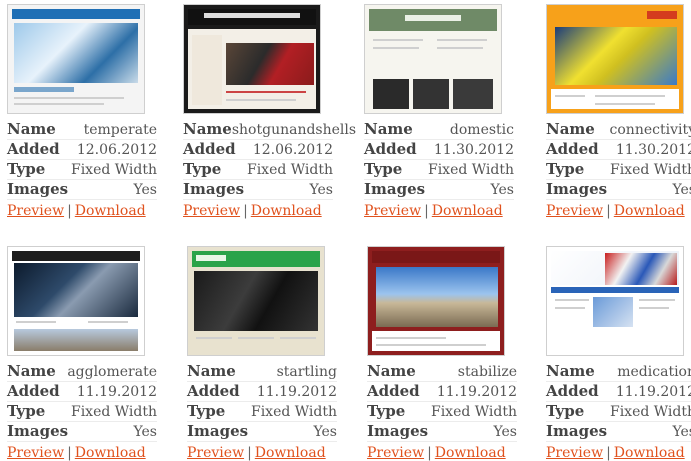  I want to click on template-name: connectivity, so click(650, 130).